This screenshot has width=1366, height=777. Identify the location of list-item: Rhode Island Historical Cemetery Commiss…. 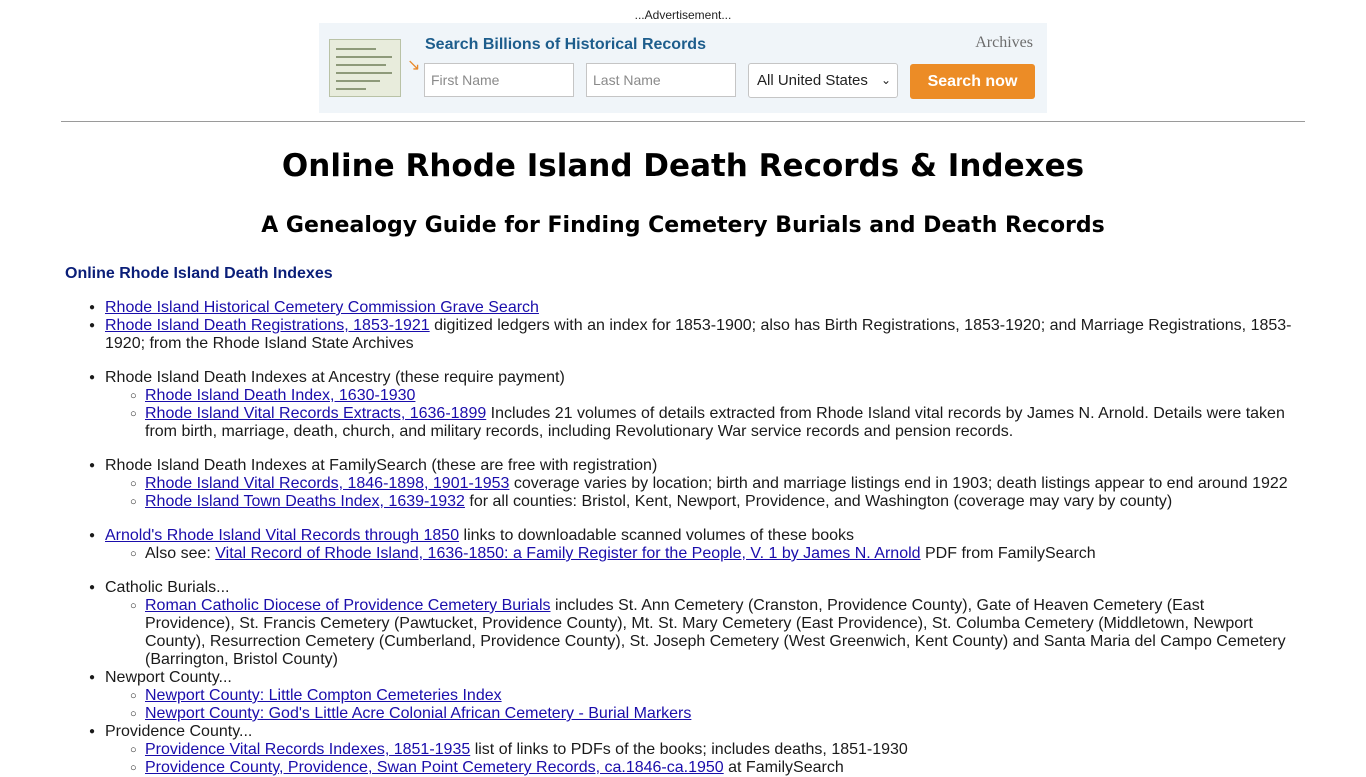
(683, 308).